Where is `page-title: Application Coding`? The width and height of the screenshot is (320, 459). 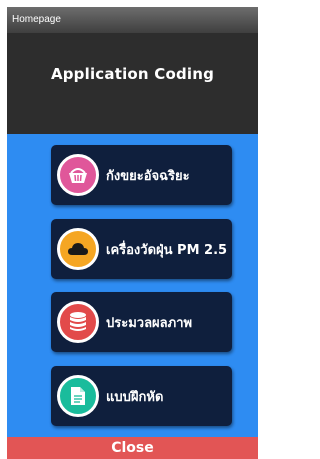
page-title: Application Coding is located at coordinates (132, 73).